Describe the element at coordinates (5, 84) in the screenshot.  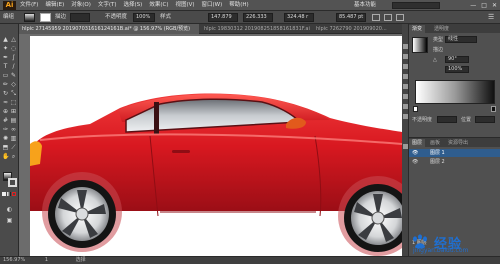
I see `pencil-tool-icon: ✏` at that location.